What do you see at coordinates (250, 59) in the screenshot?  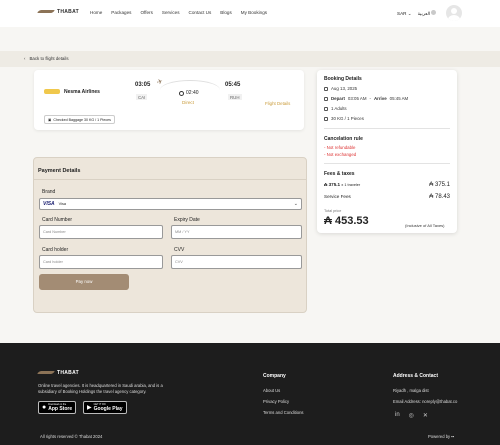 I see `breadcrumb-strip` at bounding box center [250, 59].